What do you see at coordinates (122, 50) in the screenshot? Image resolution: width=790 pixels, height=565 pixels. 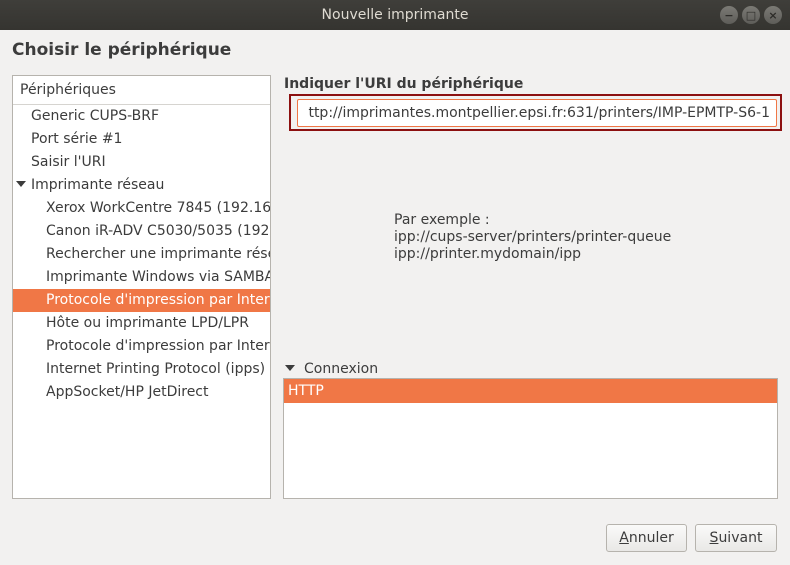 I see `page-title: Choisir le périphérique` at bounding box center [122, 50].